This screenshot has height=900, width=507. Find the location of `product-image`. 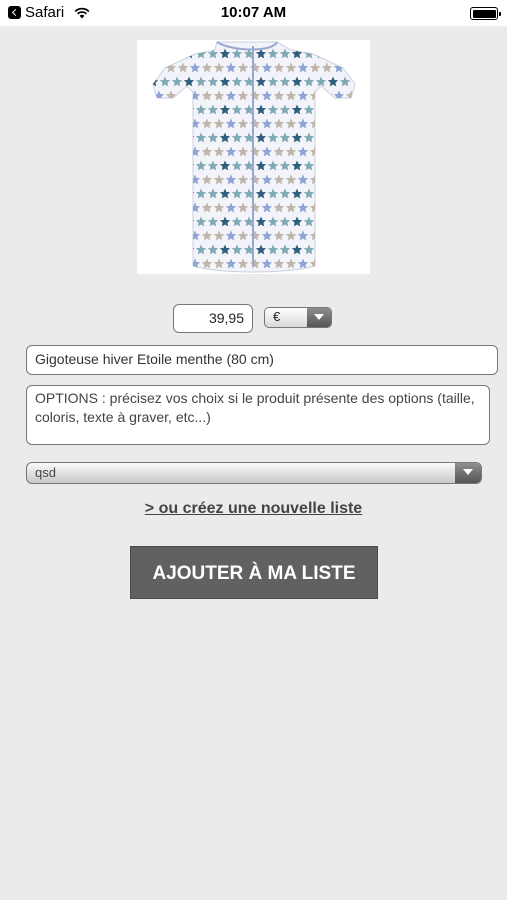

product-image is located at coordinates (253, 157).